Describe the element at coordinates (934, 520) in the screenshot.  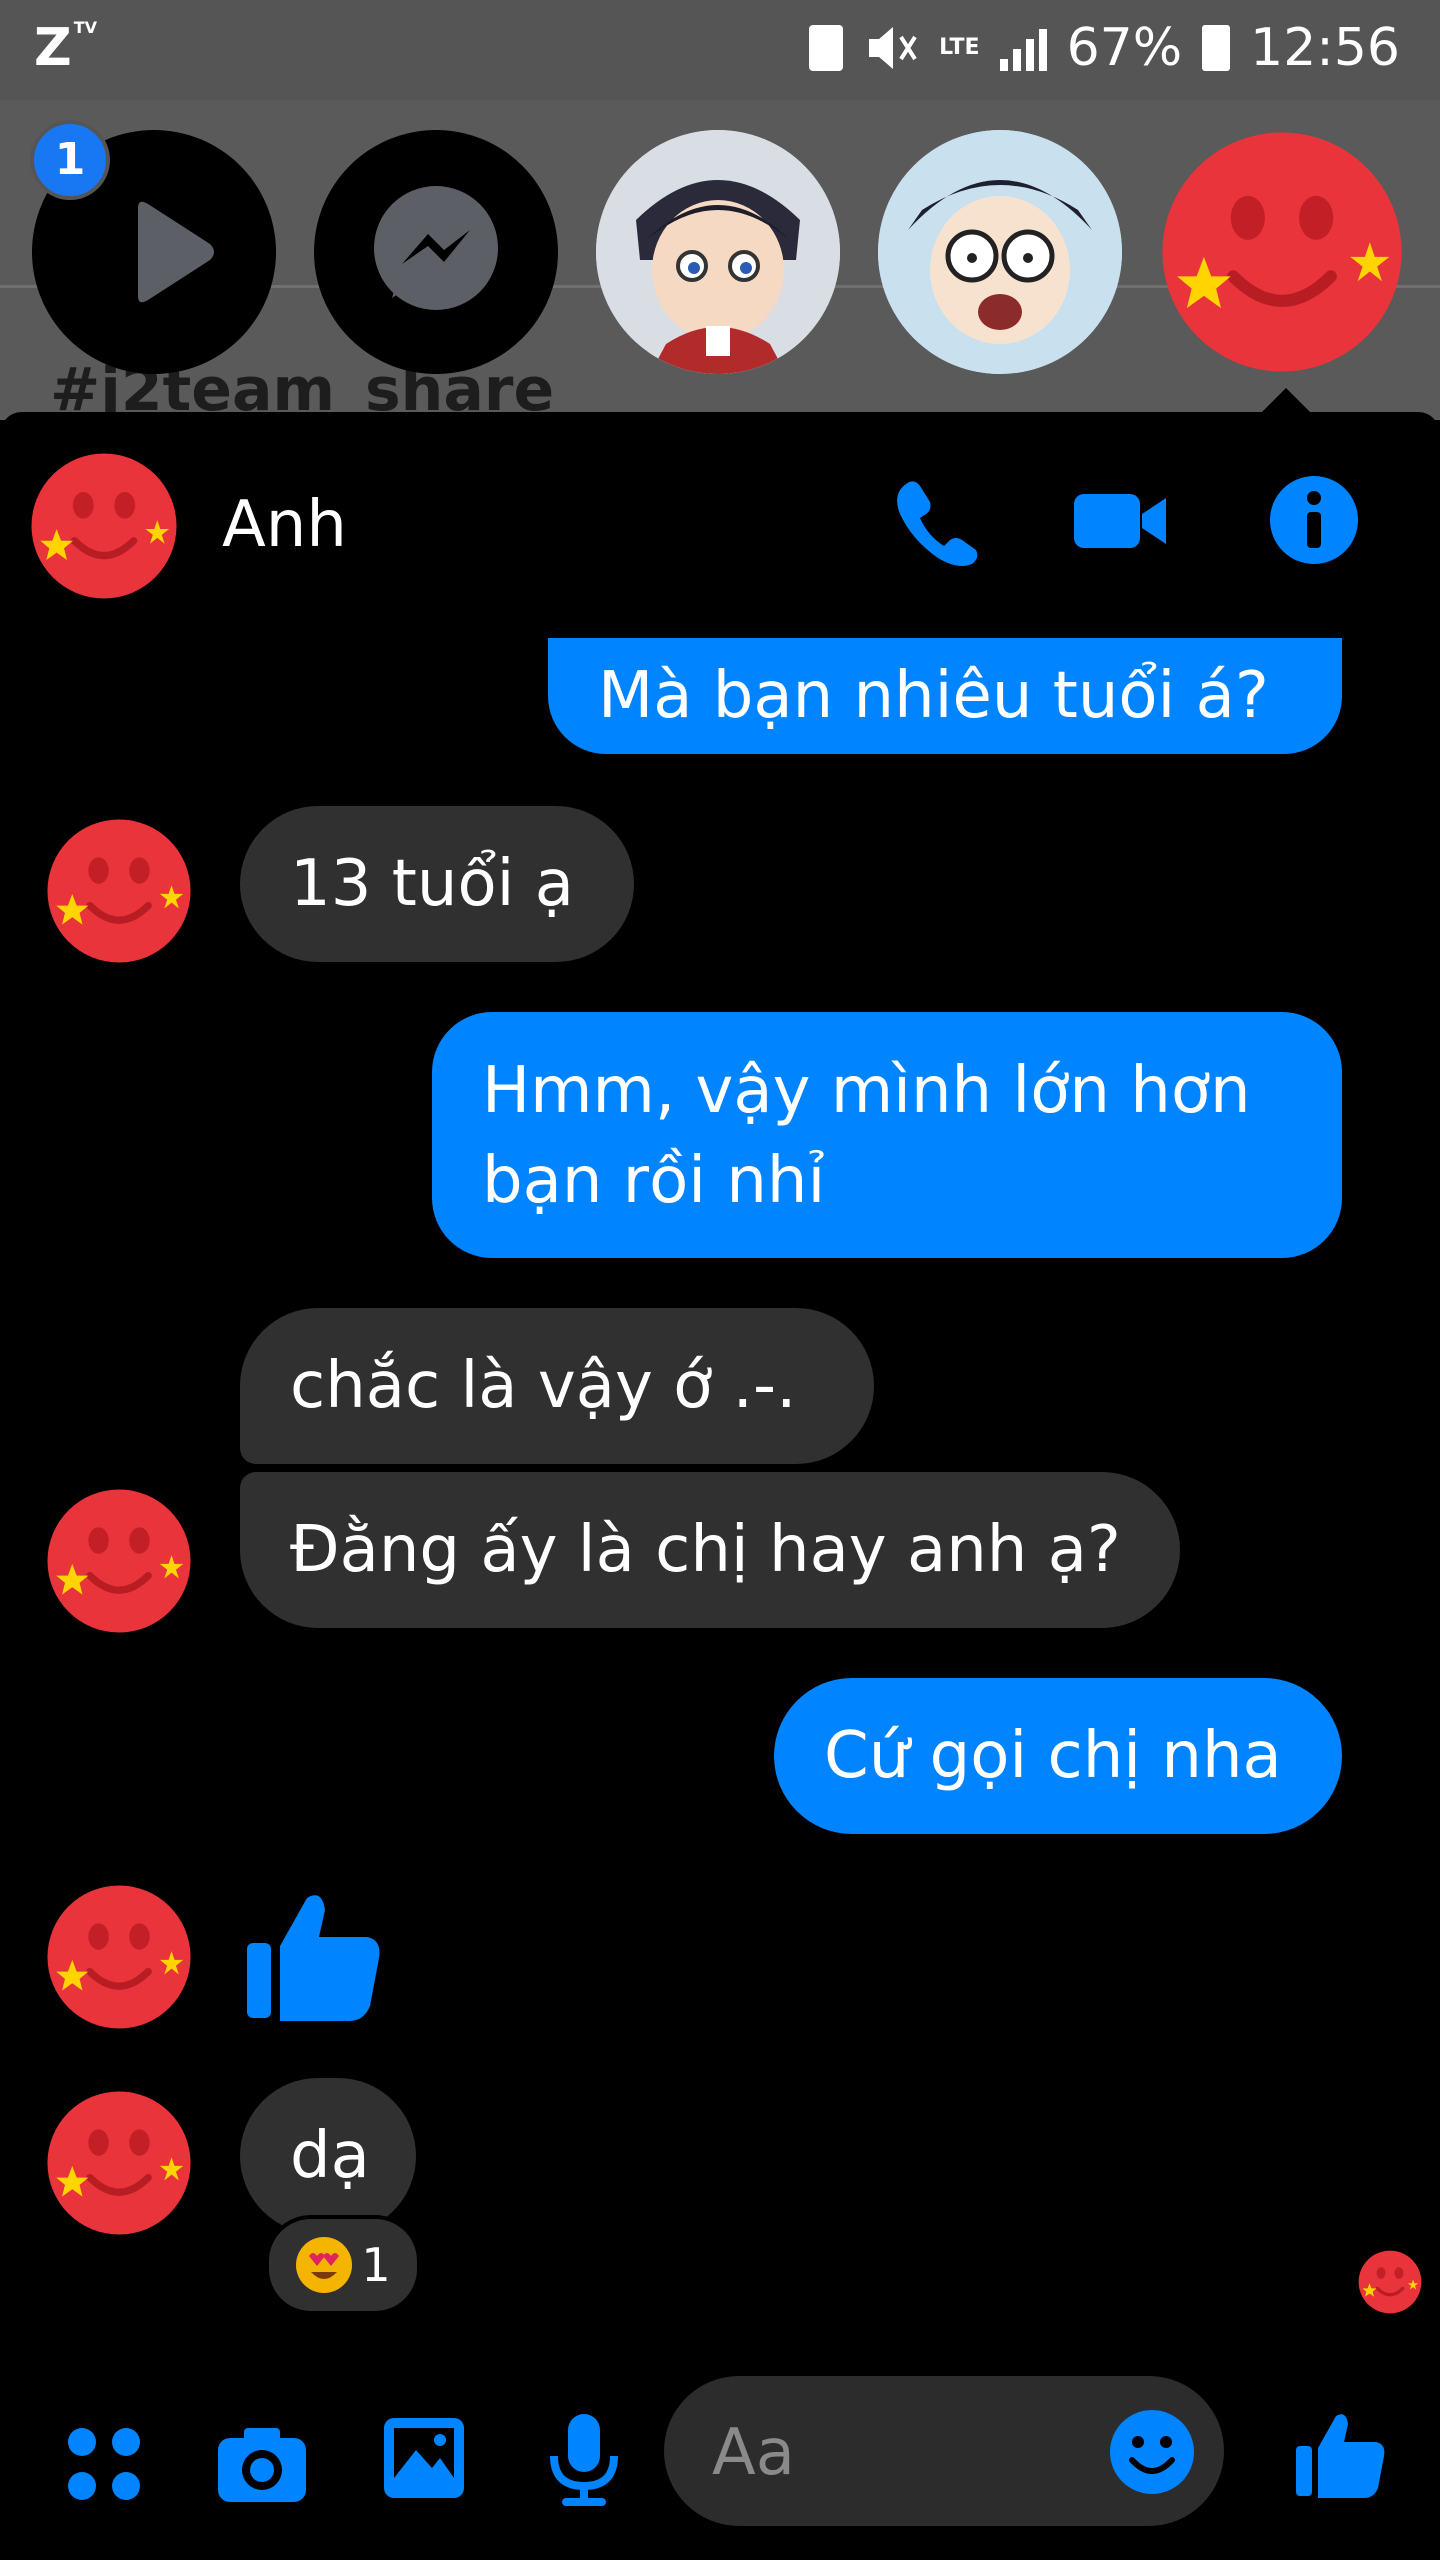
I see `phone-icon` at that location.